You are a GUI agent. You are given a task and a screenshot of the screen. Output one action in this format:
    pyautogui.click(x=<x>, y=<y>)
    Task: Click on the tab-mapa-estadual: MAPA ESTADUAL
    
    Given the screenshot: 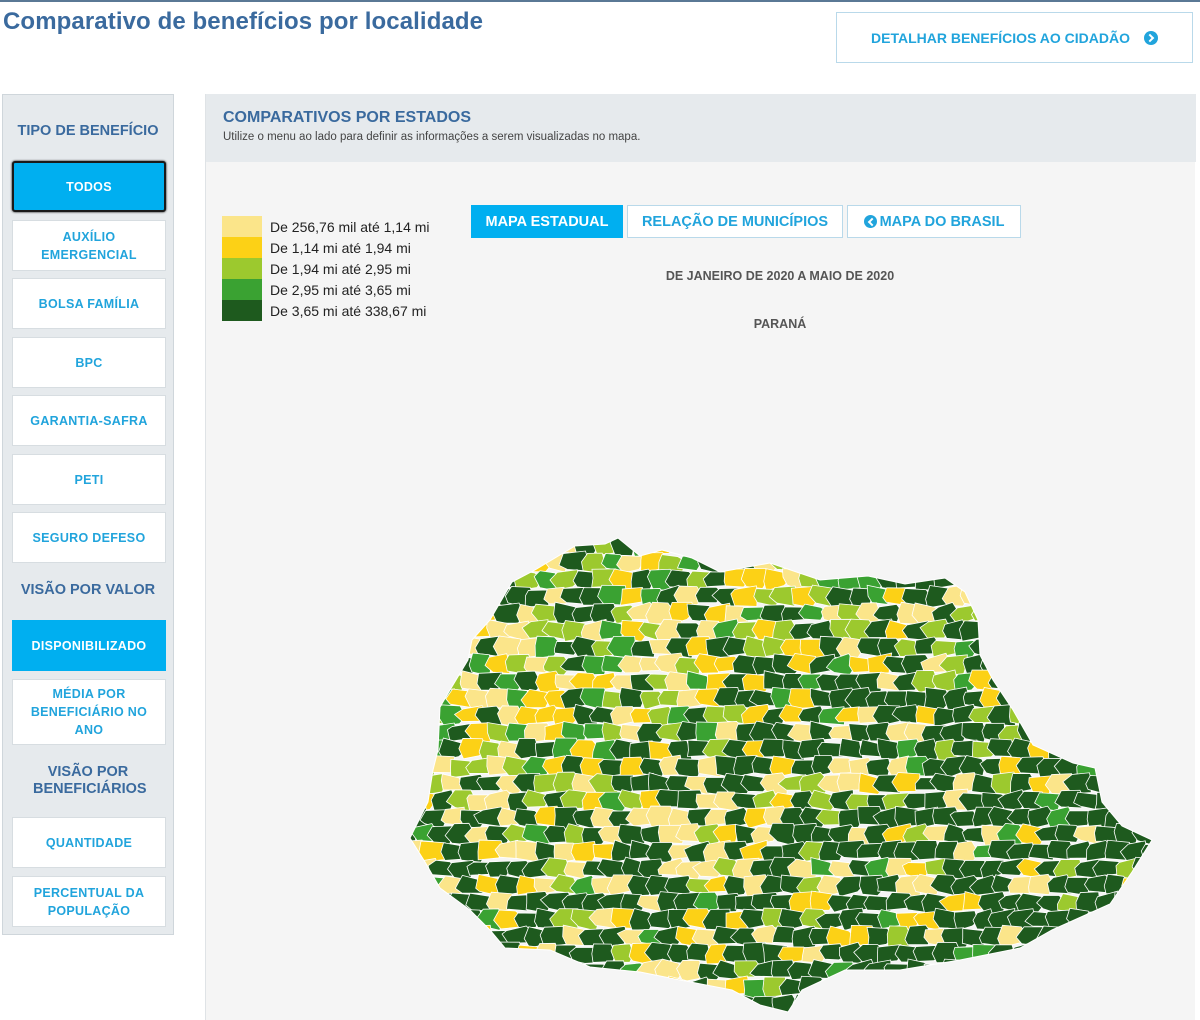 What is the action you would take?
    pyautogui.click(x=547, y=221)
    